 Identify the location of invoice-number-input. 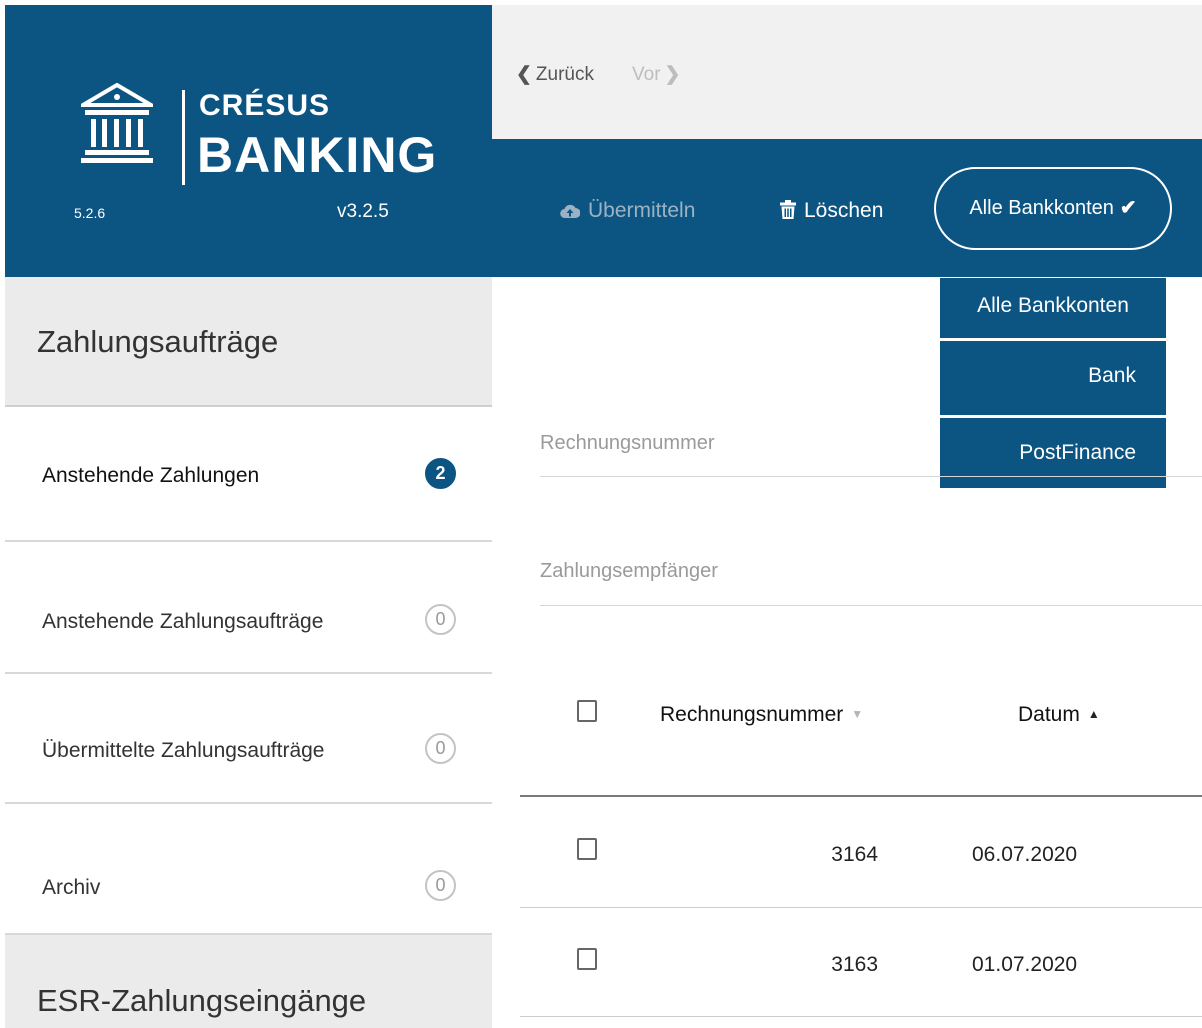
(871, 443).